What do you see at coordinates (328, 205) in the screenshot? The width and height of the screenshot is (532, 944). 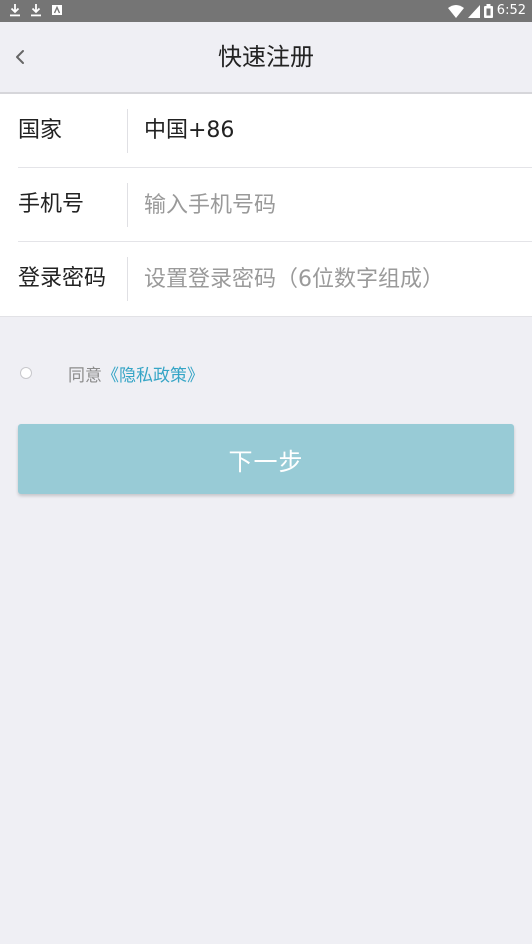 I see `phone-input` at bounding box center [328, 205].